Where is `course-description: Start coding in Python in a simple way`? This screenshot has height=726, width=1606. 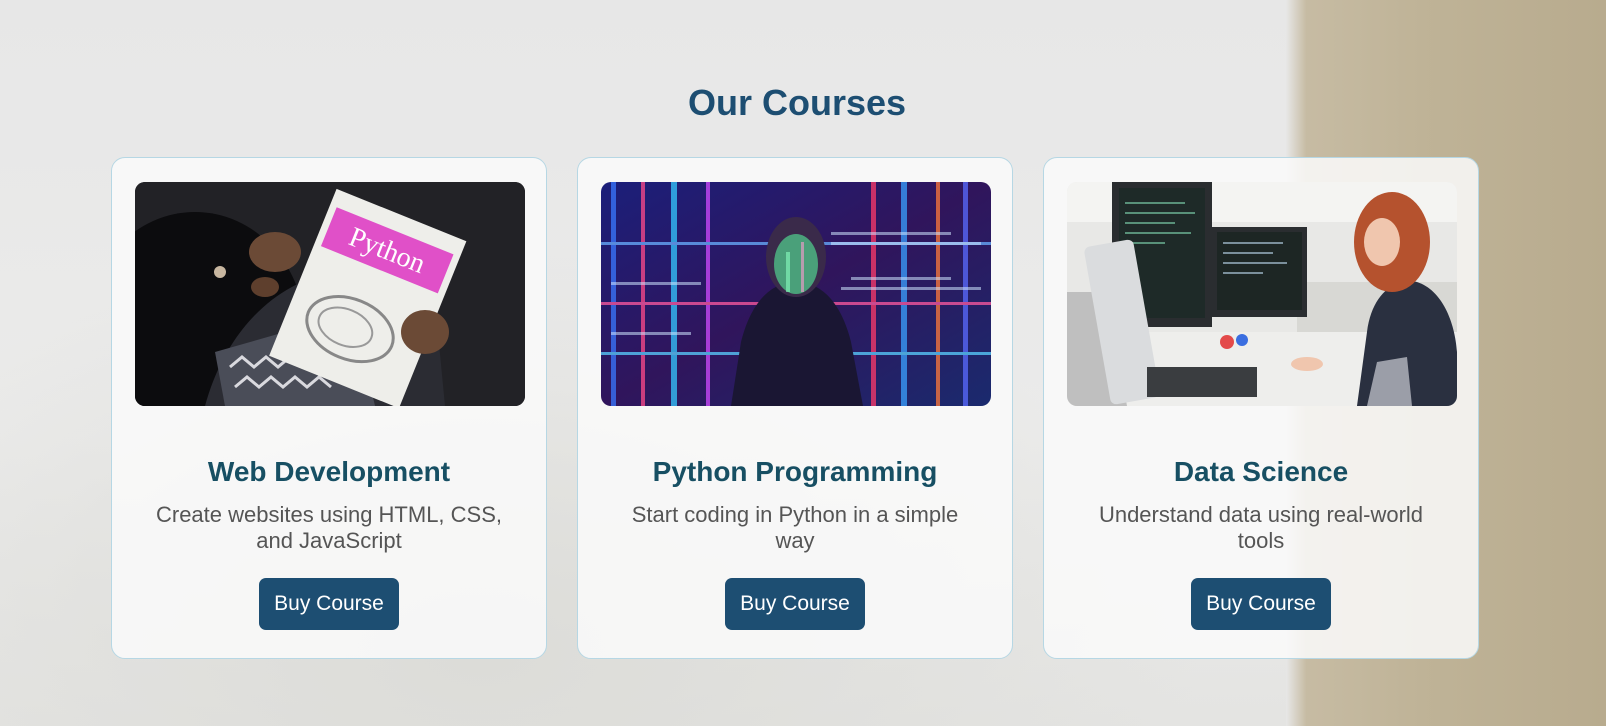
course-description: Start coding in Python in a simple way is located at coordinates (795, 527).